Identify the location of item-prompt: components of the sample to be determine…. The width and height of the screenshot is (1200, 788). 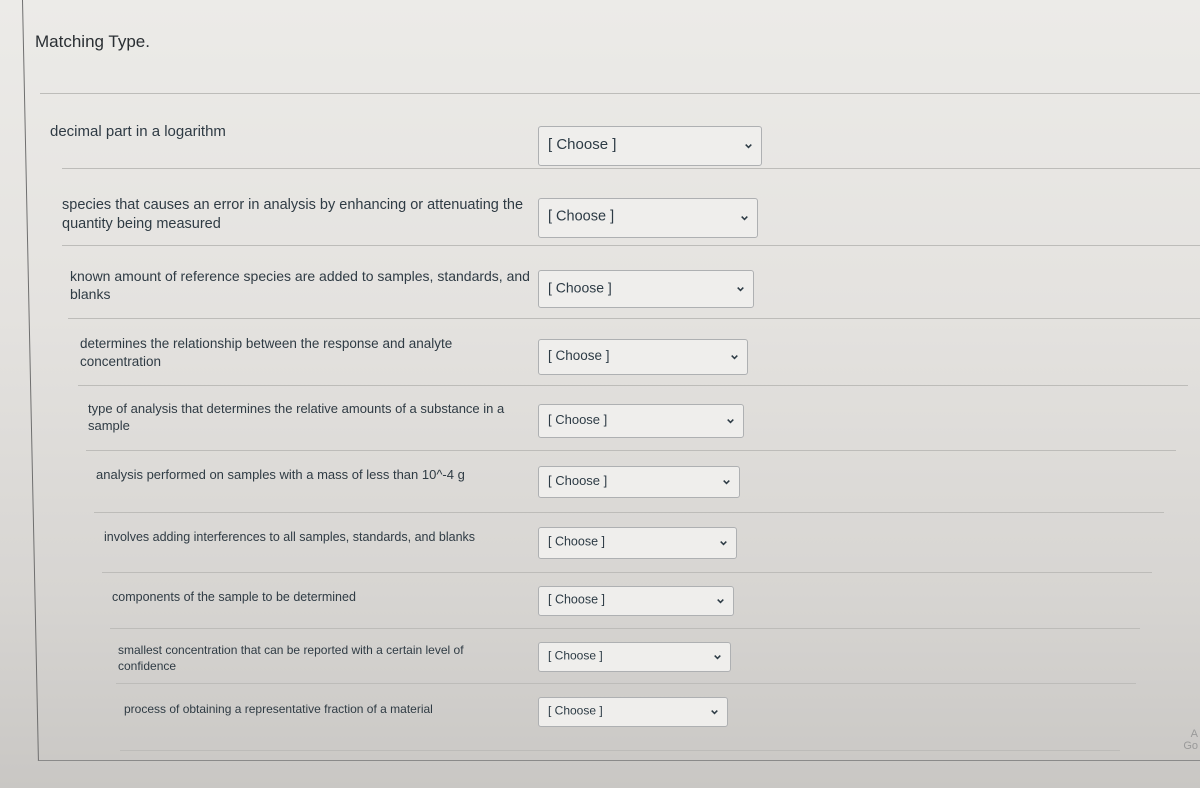
(234, 597).